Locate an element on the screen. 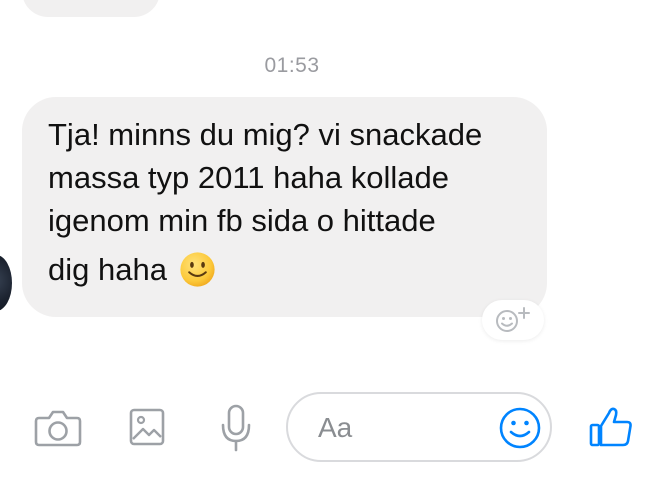 Image resolution: width=667 pixels, height=479 pixels. smiley-icon is located at coordinates (520, 428).